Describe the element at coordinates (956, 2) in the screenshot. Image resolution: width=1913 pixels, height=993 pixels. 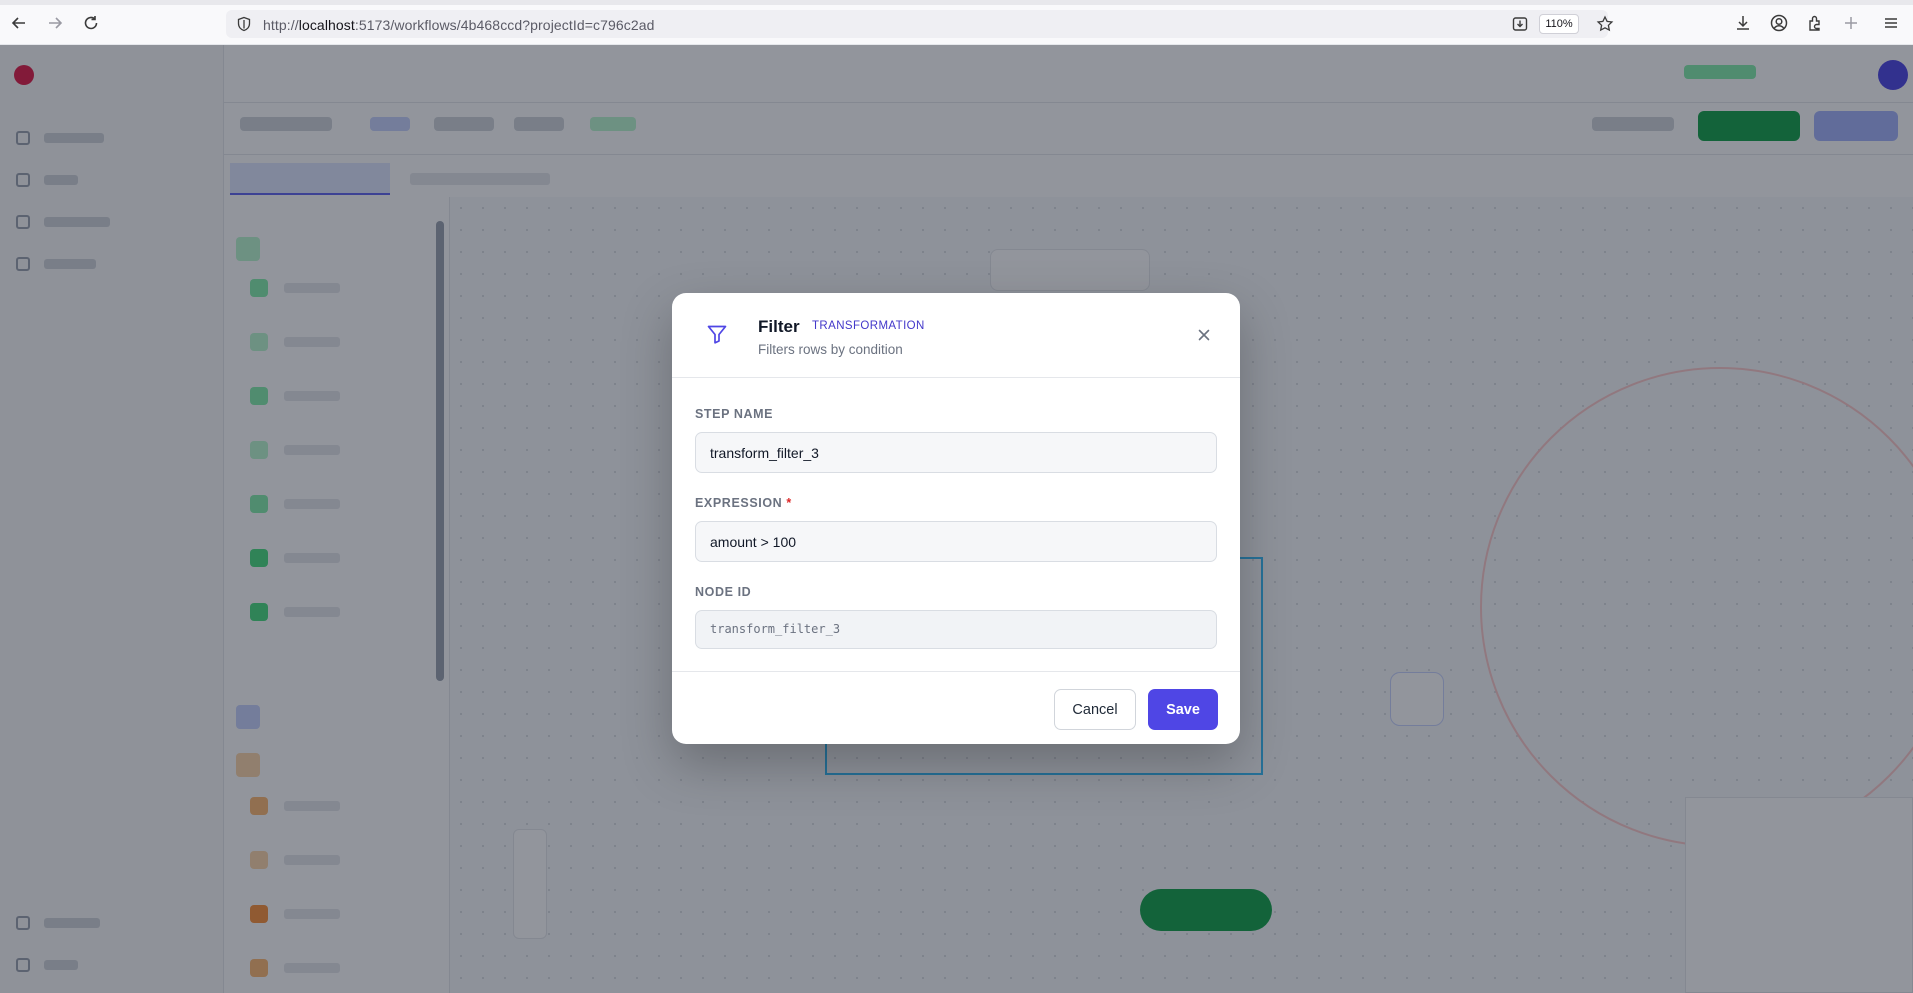
I see `browser-tab-strip` at that location.